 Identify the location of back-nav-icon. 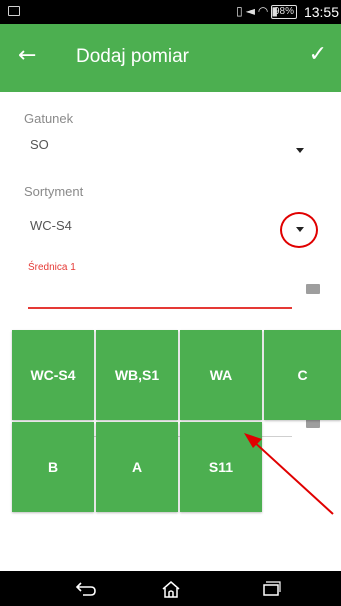
(86, 588).